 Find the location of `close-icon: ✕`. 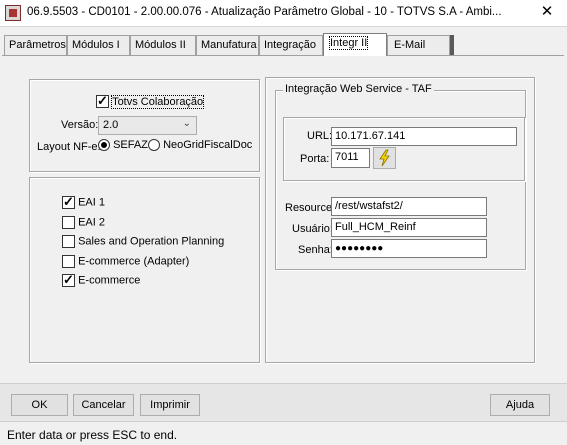

close-icon: ✕ is located at coordinates (547, 12).